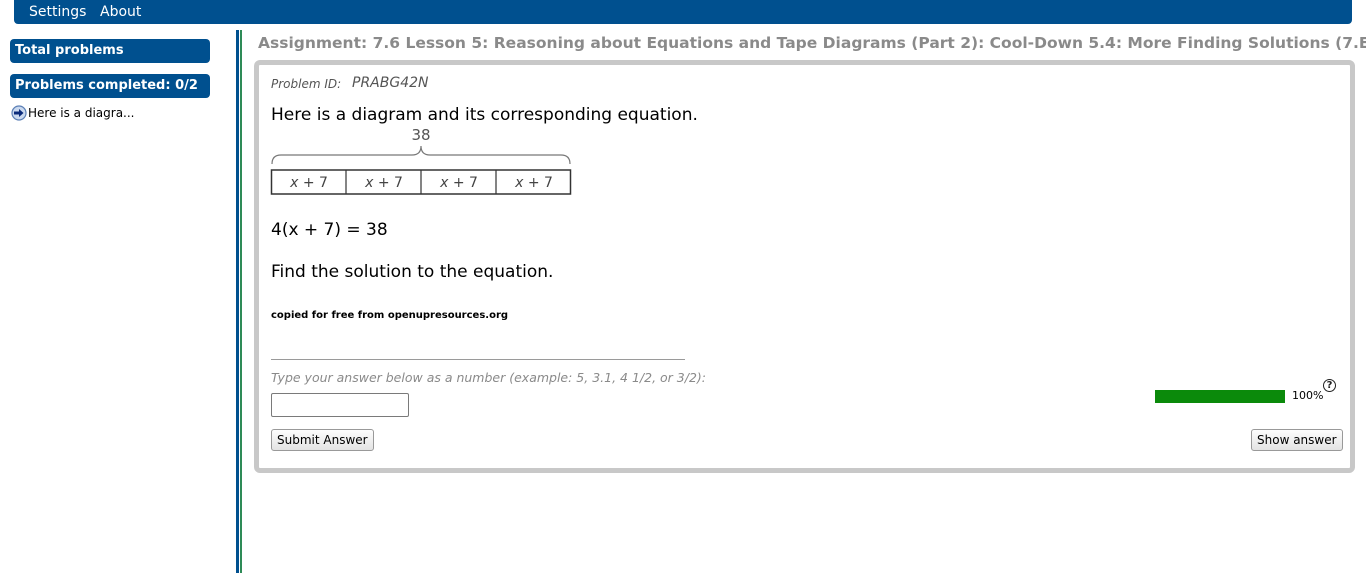 The image size is (1366, 573). What do you see at coordinates (306, 84) in the screenshot?
I see `problem-id-label: Problem ID:` at bounding box center [306, 84].